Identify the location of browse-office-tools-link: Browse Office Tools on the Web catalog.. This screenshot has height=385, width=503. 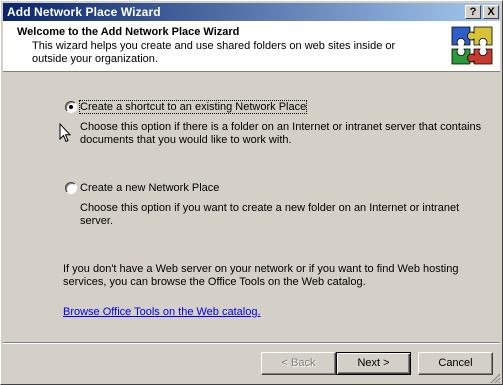
(162, 312).